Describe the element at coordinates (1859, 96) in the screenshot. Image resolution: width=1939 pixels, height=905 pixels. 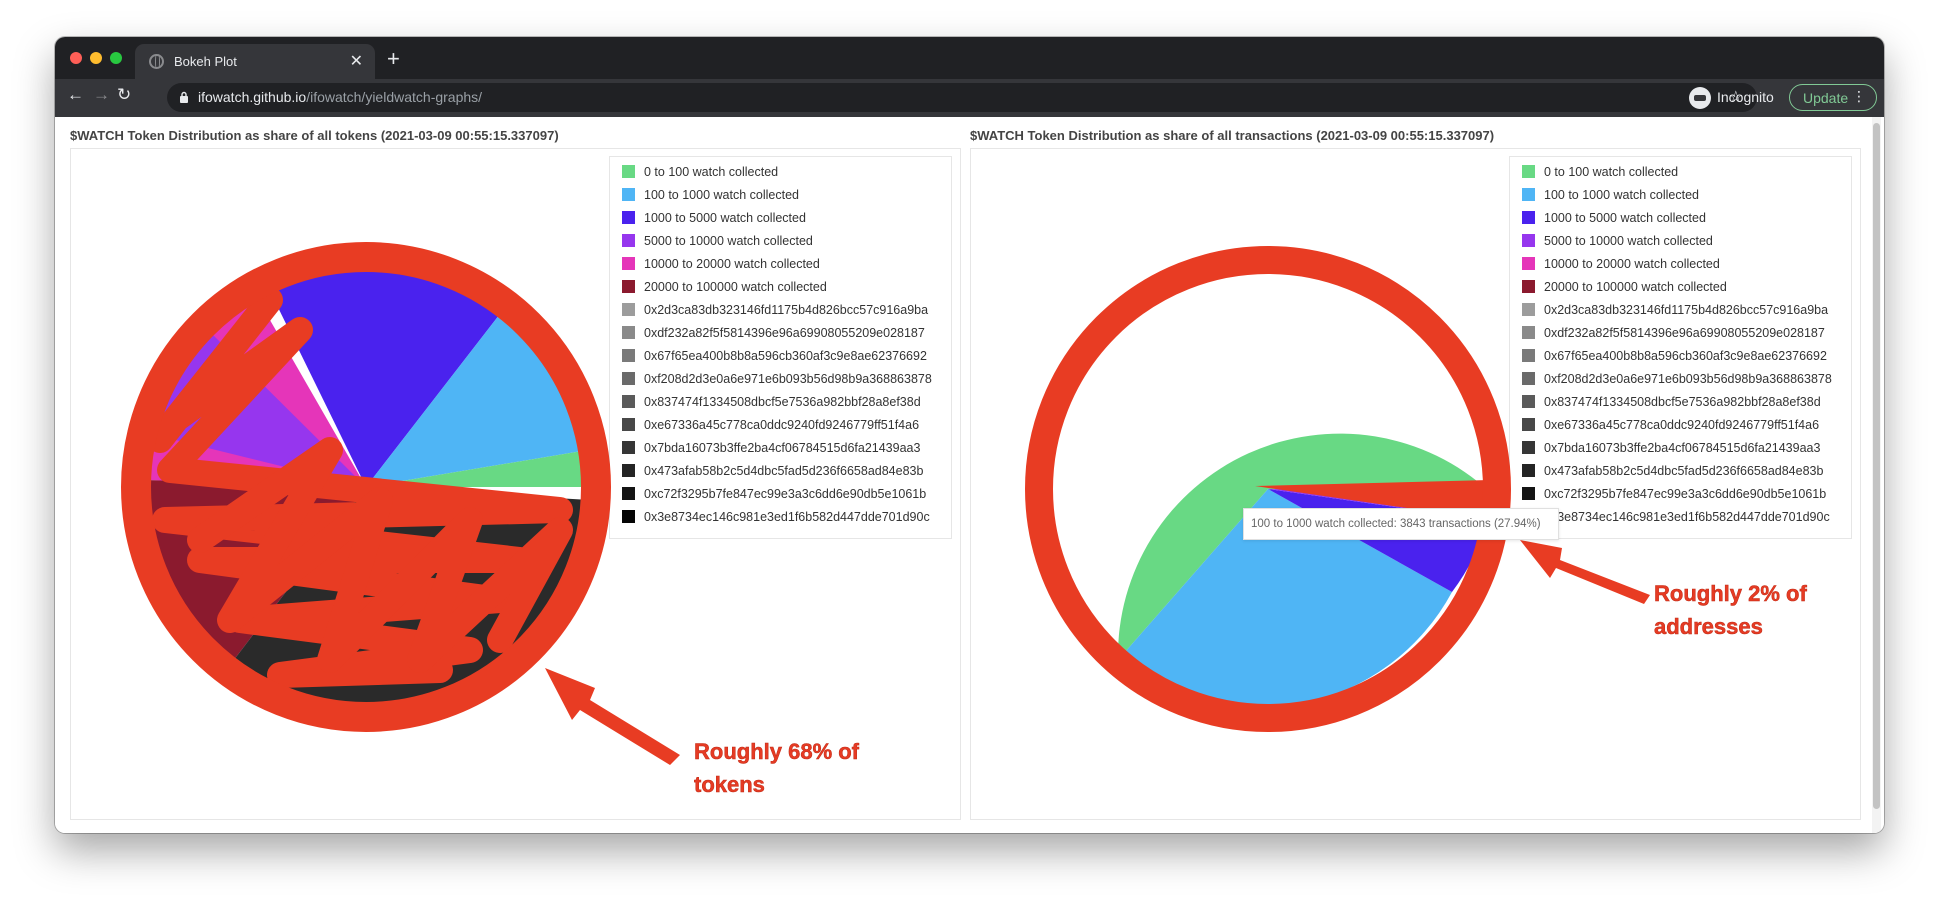
I see `more-icon: ⋮` at that location.